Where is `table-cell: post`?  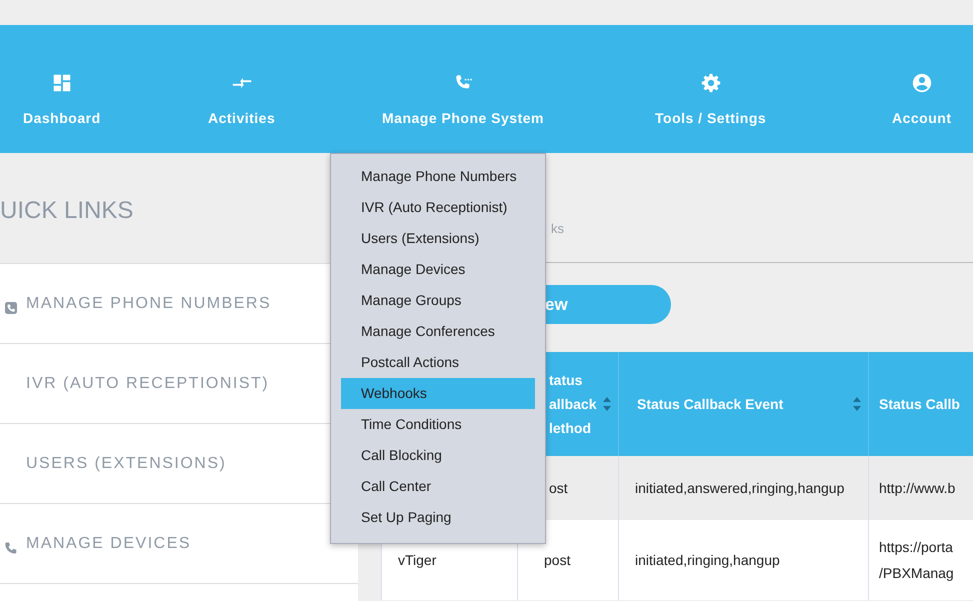 table-cell: post is located at coordinates (557, 560).